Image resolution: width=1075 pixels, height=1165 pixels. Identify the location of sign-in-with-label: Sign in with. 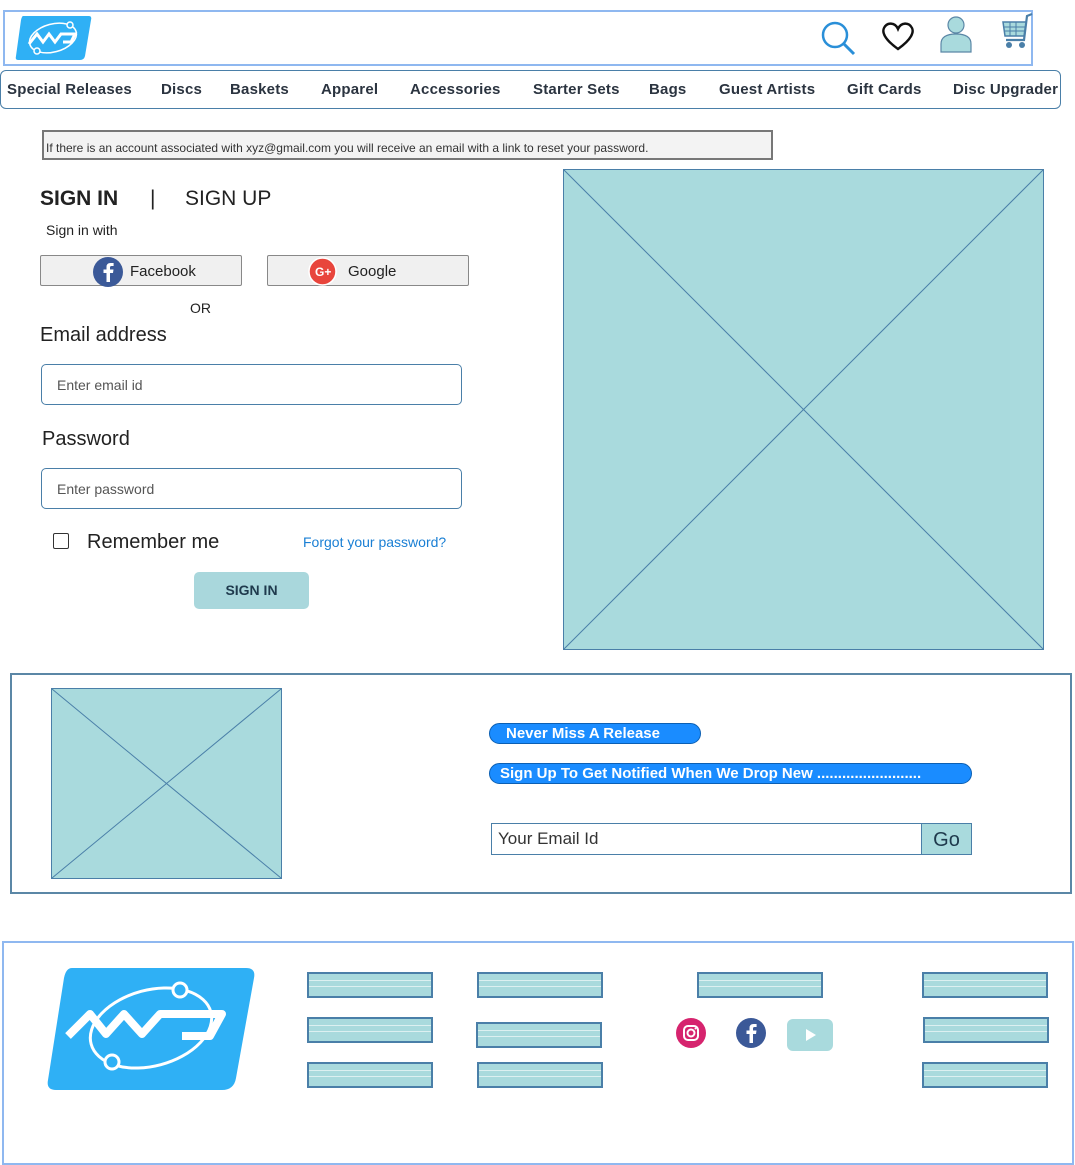
(82, 230).